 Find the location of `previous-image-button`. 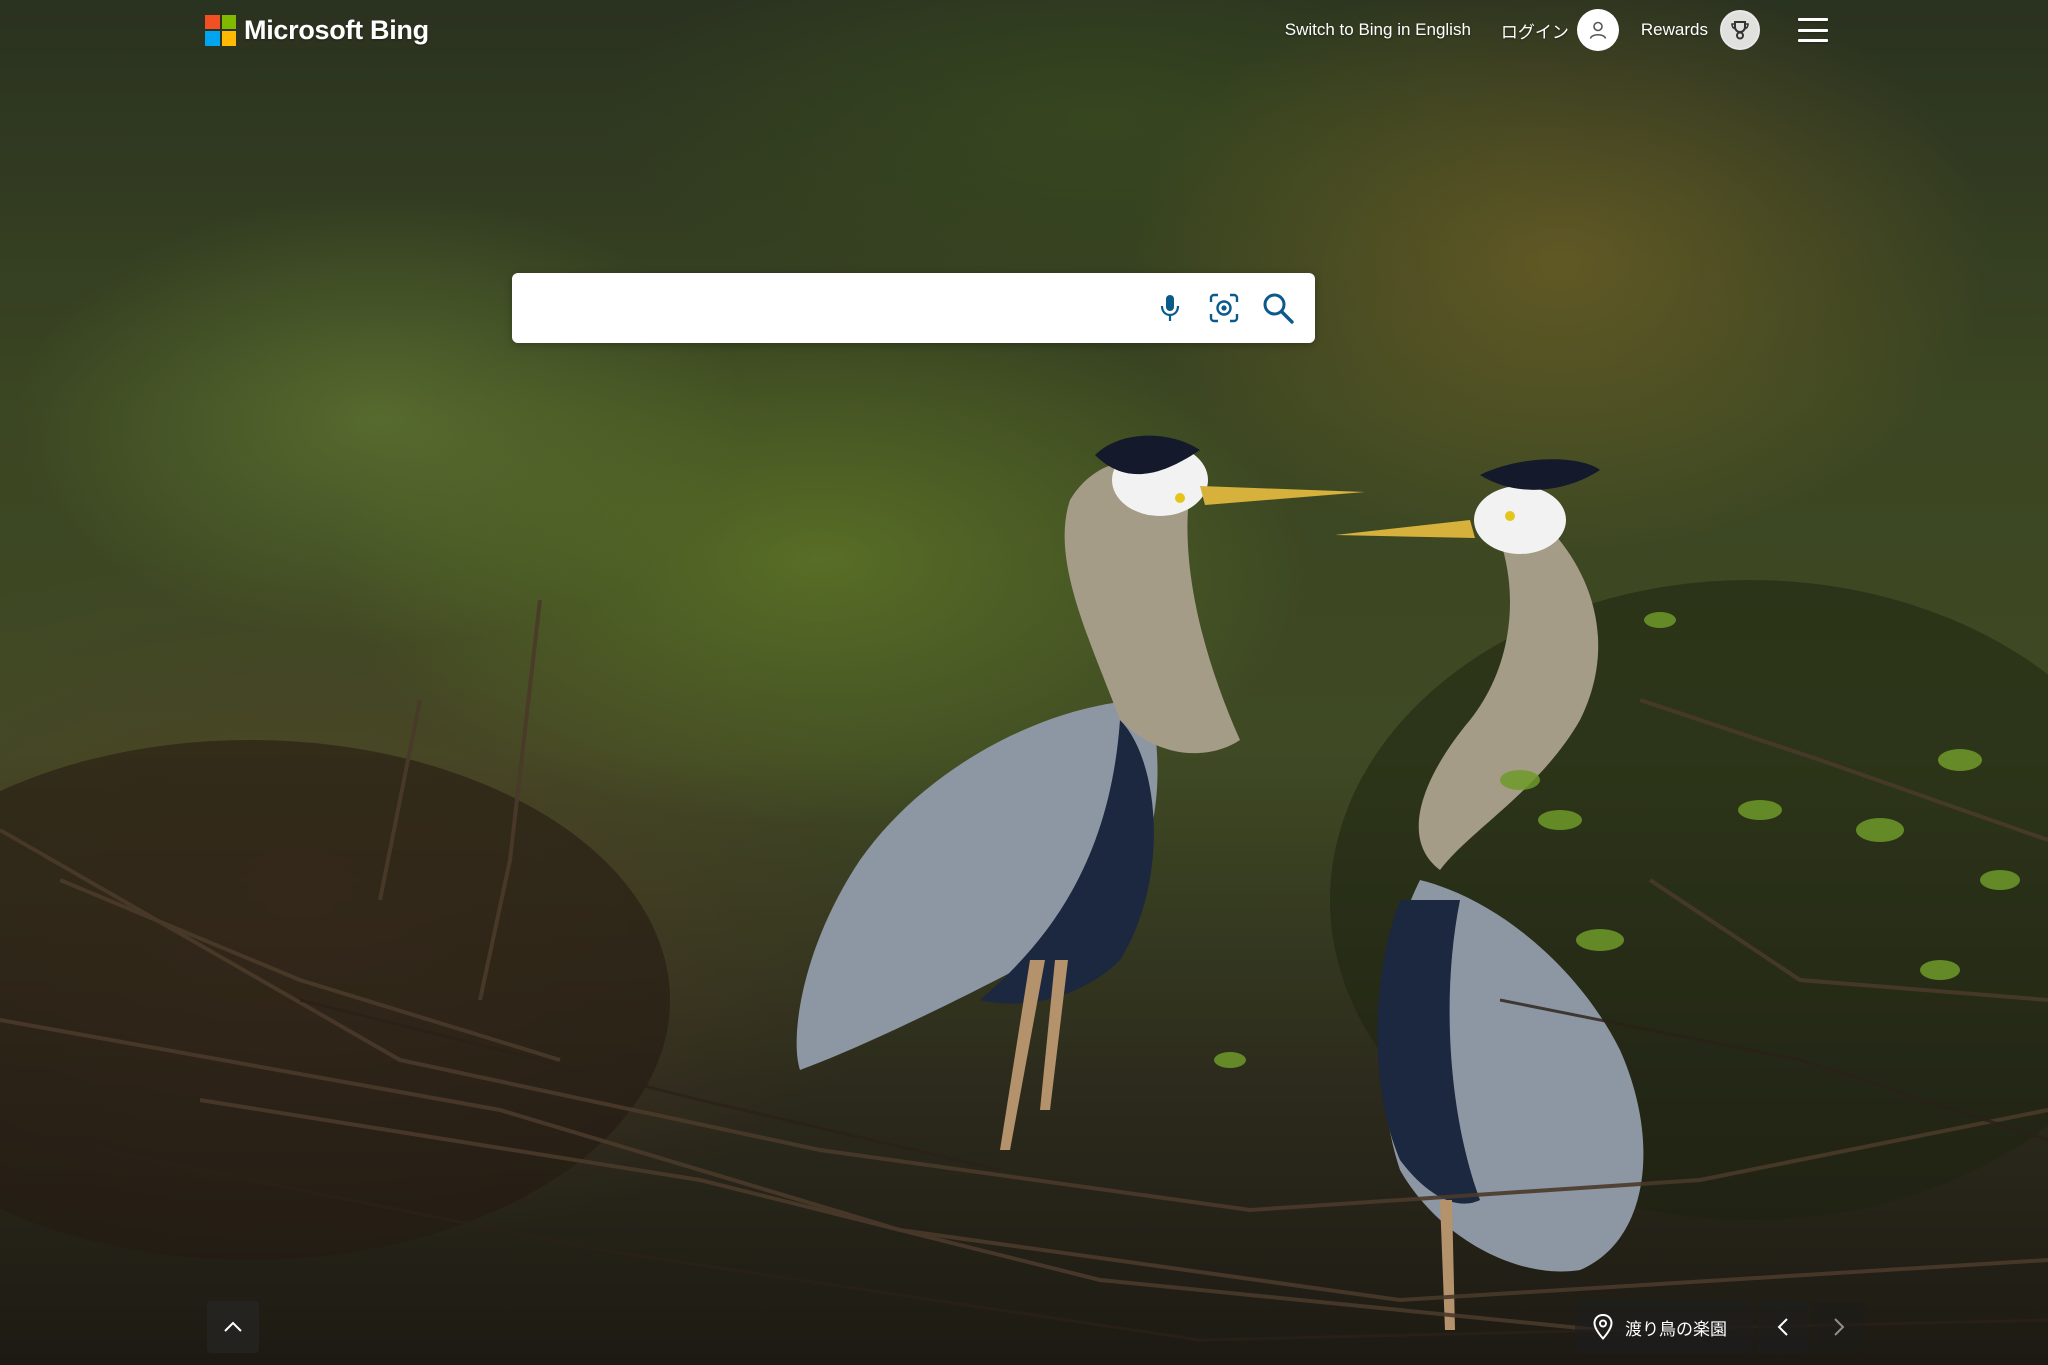

previous-image-button is located at coordinates (1783, 1327).